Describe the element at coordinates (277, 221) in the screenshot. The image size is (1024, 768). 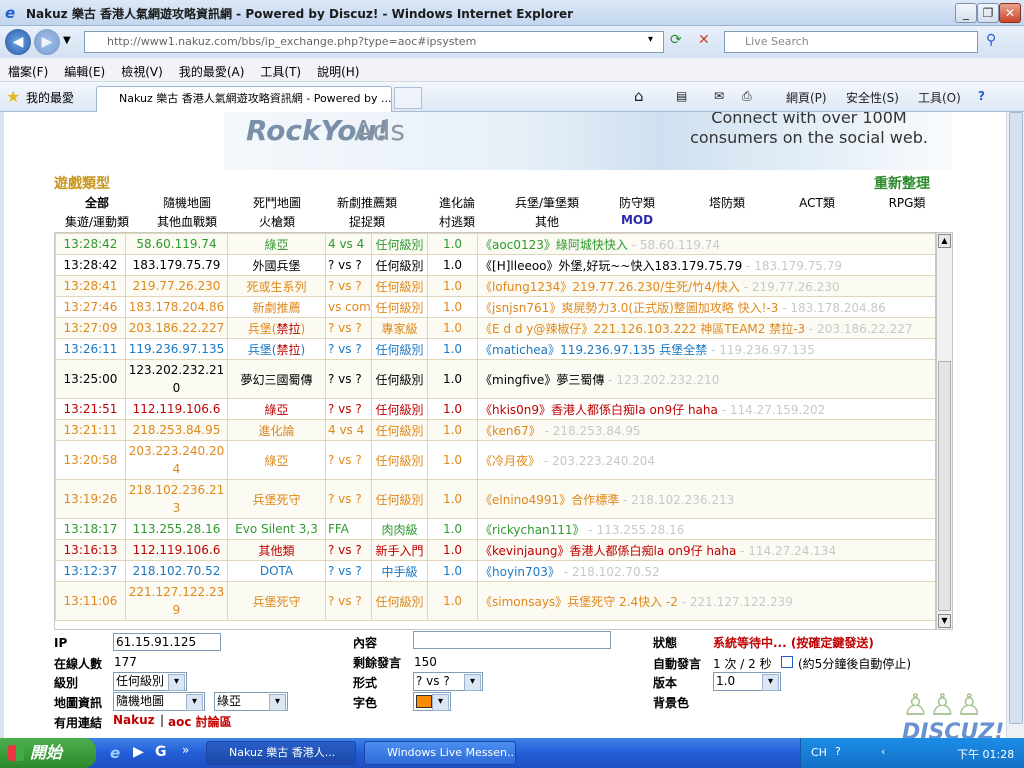
I see `cat-gun: 火槍類` at that location.